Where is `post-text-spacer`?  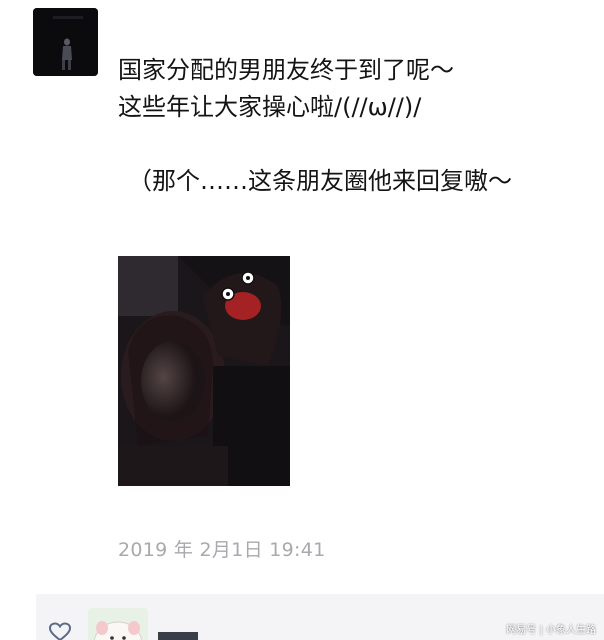
post-text-spacer is located at coordinates (353, 144).